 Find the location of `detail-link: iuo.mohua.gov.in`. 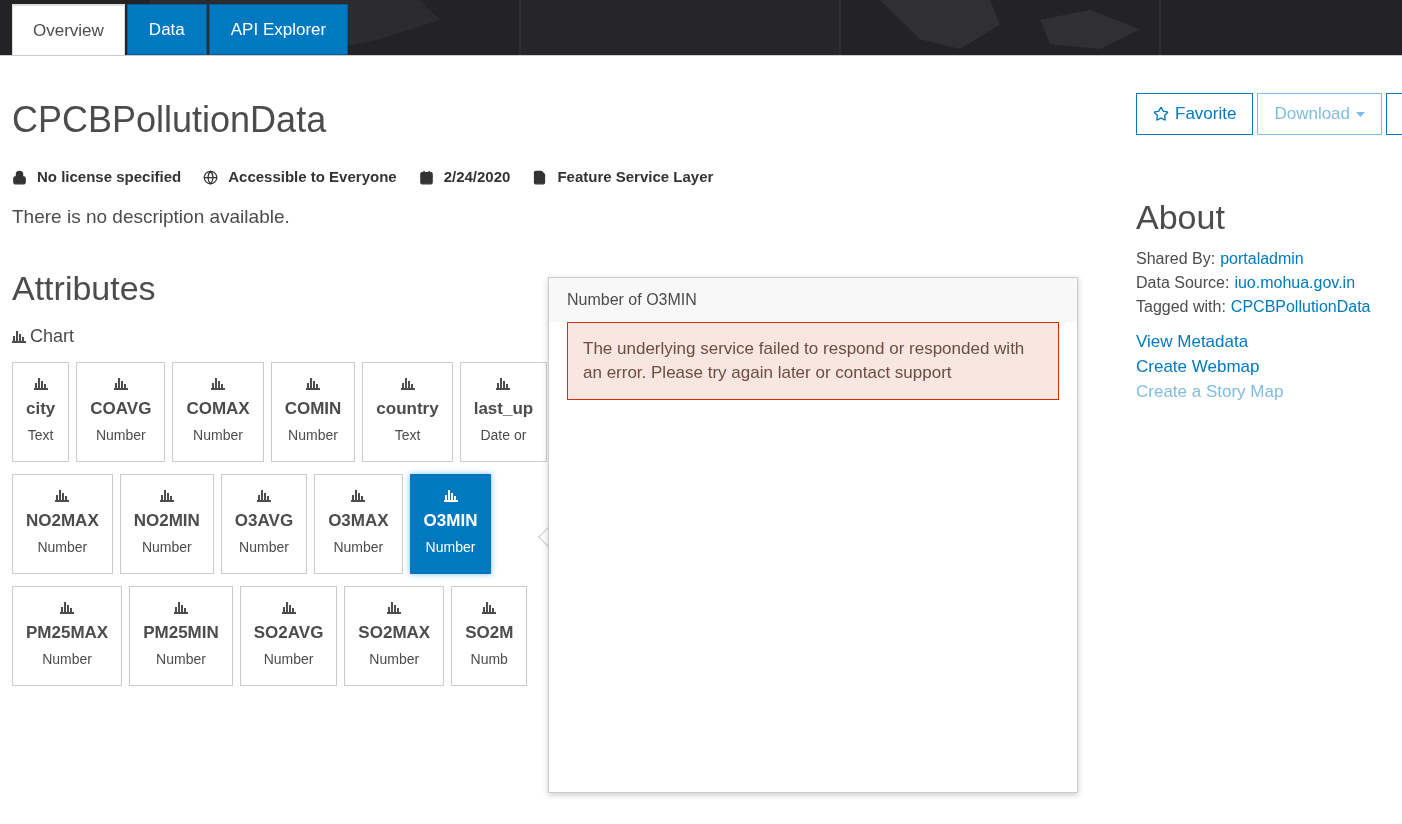

detail-link: iuo.mohua.gov.in is located at coordinates (1295, 283).